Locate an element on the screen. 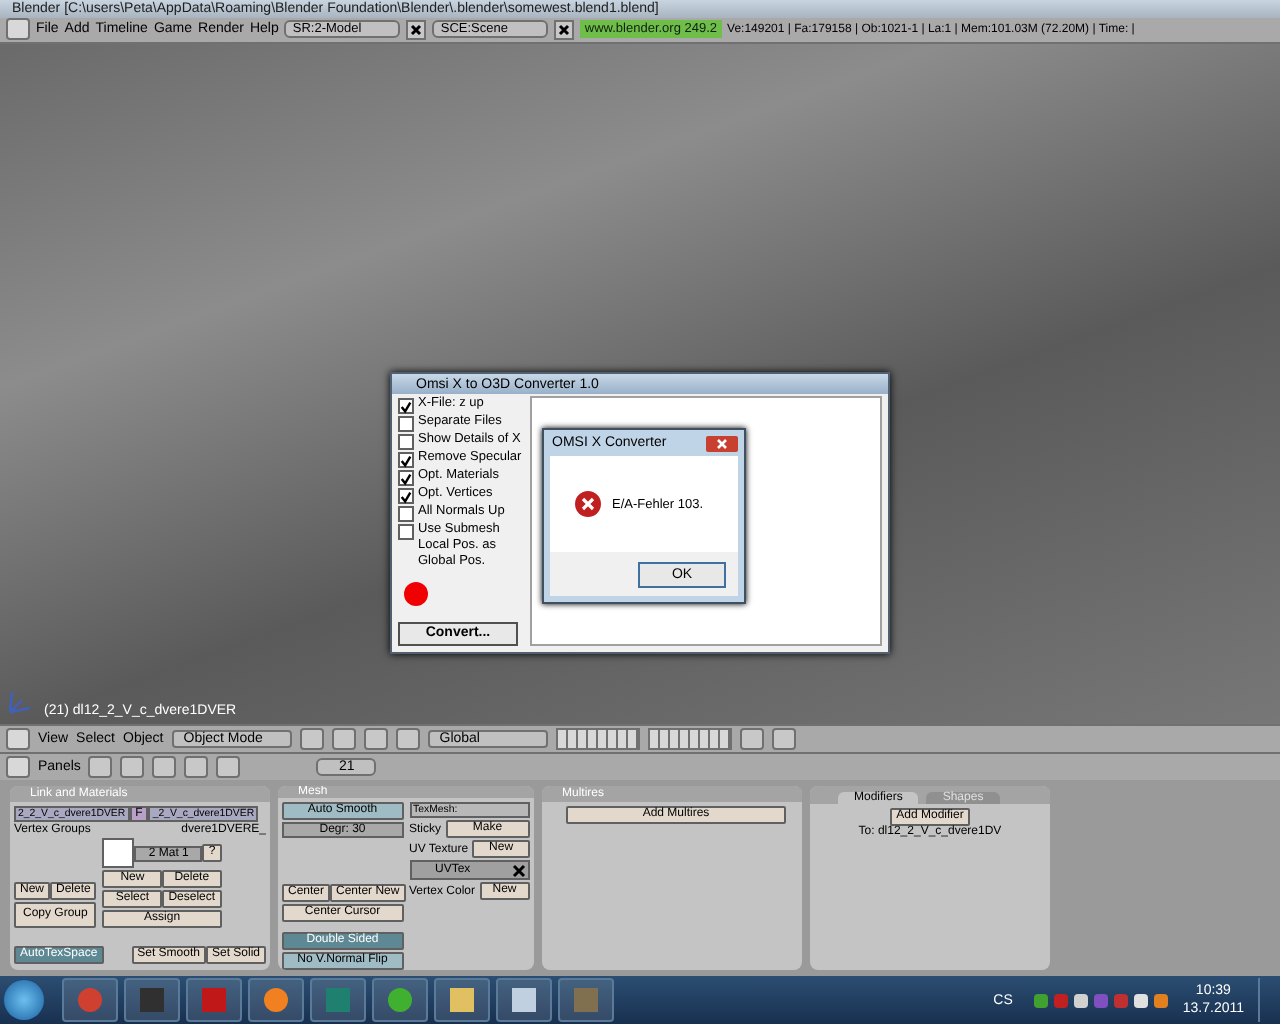 The image size is (1280, 1024). tray-icon is located at coordinates (1161, 1000).